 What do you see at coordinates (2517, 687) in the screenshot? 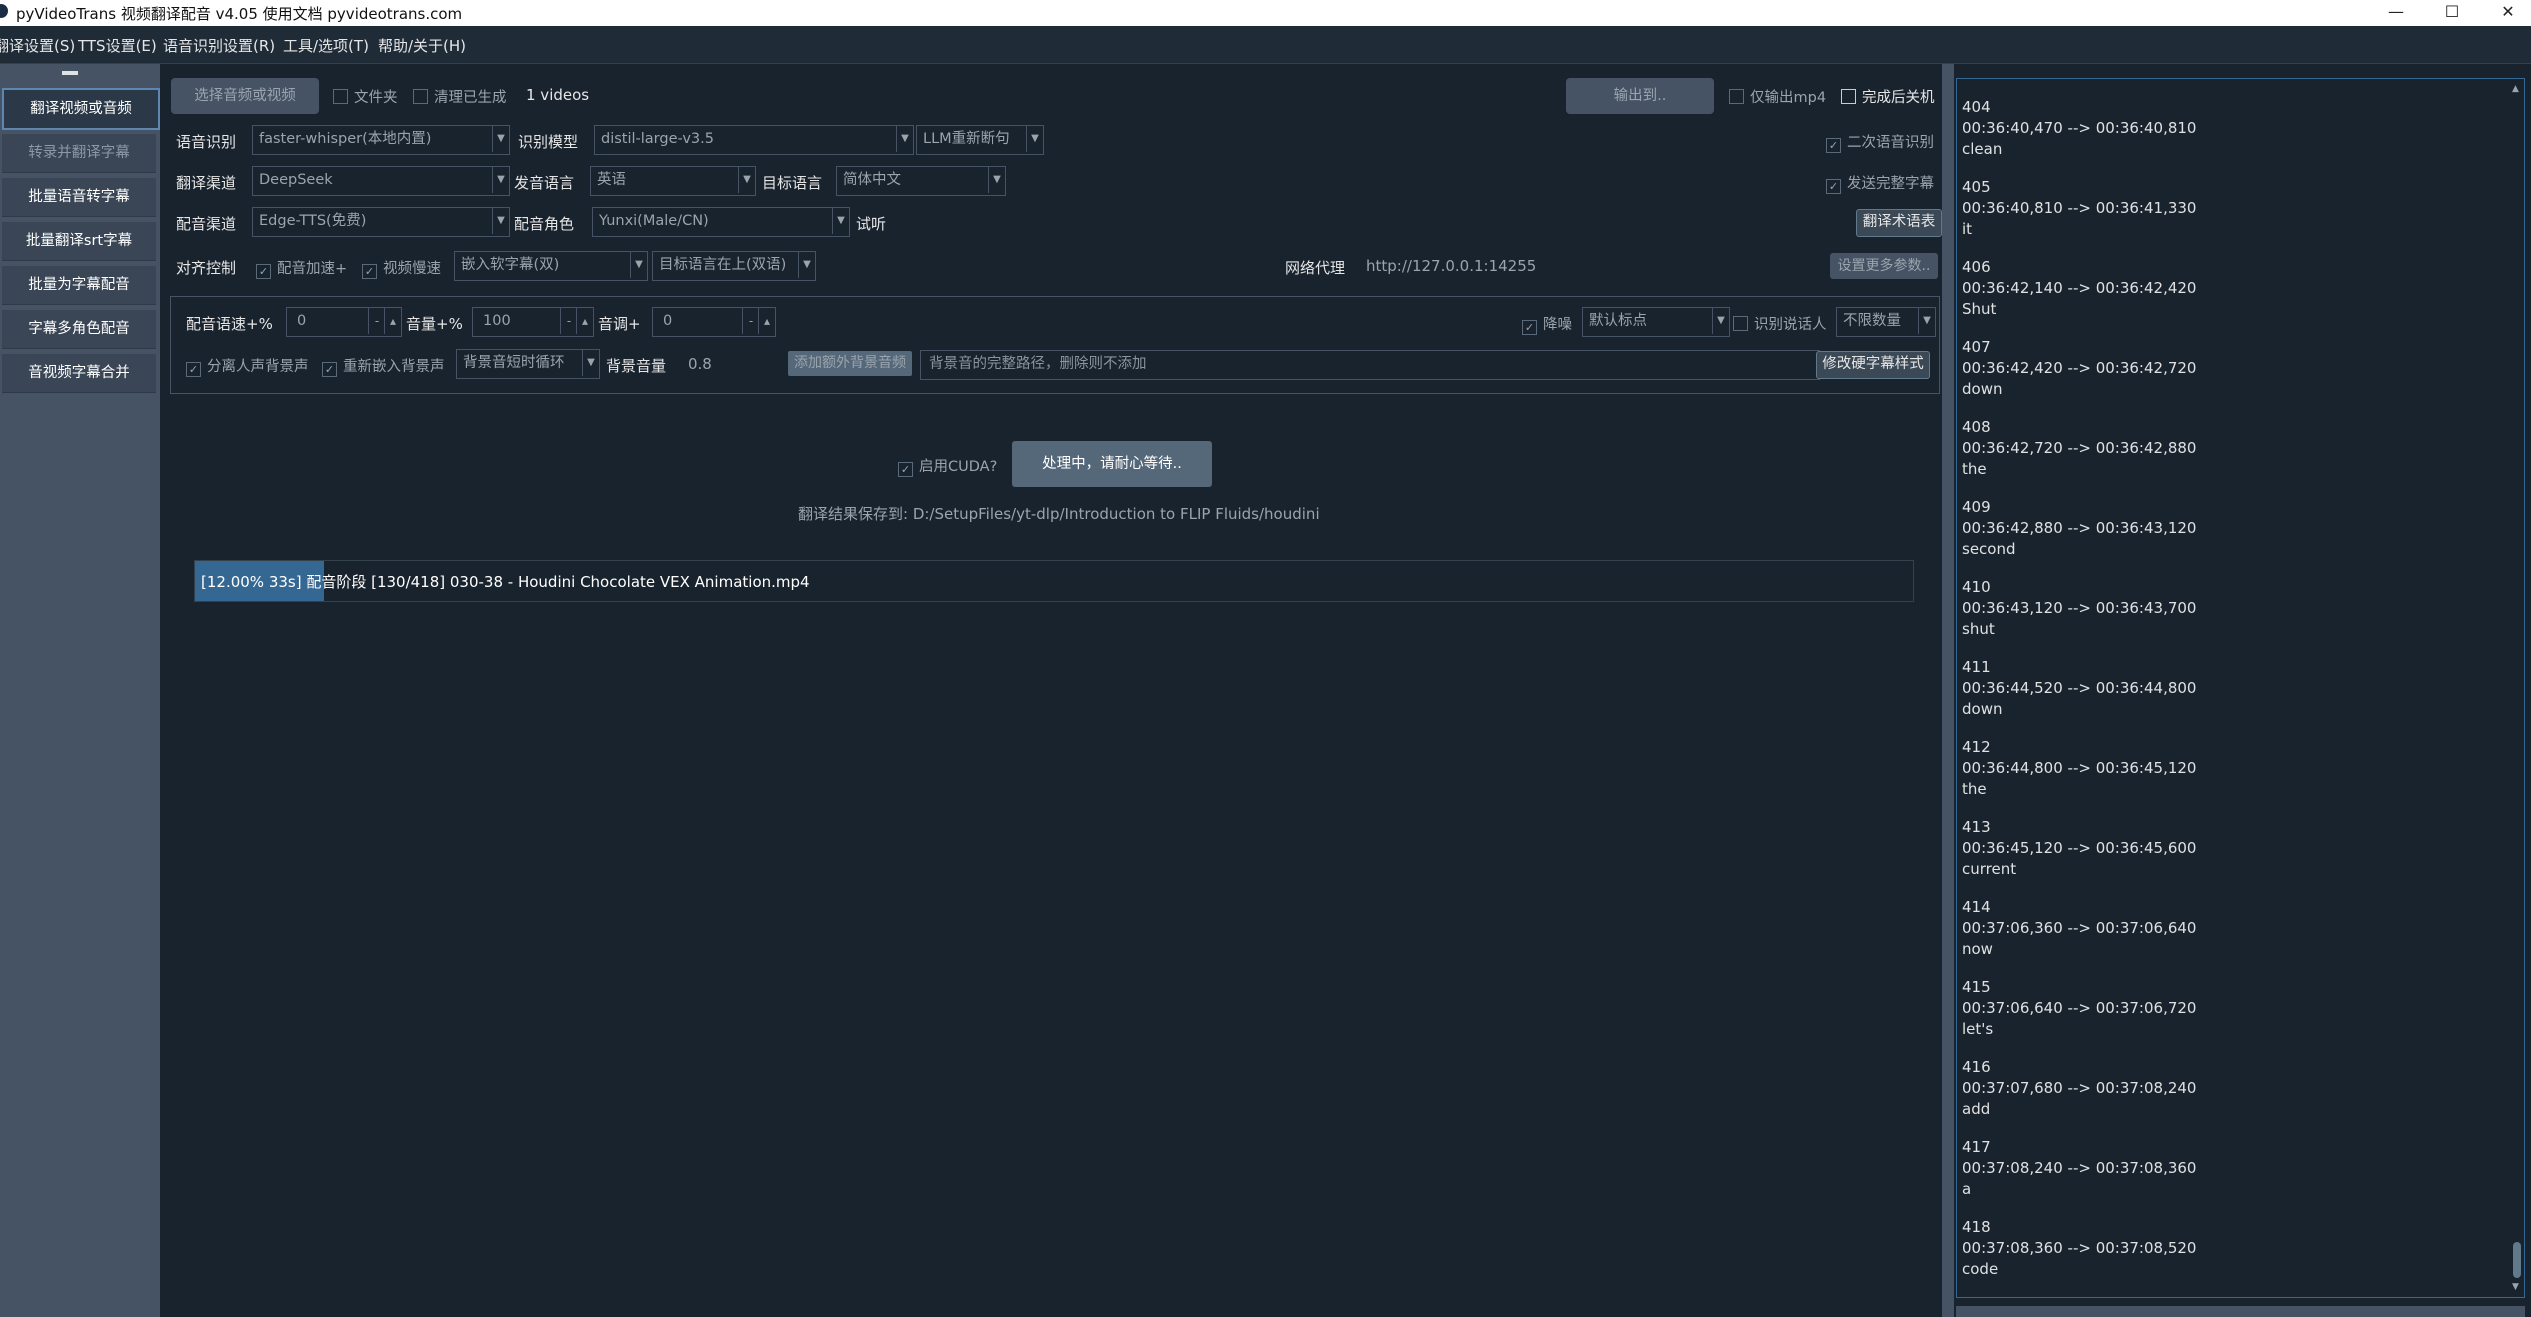
I see `log-scrollbar: ▲ ▼` at bounding box center [2517, 687].